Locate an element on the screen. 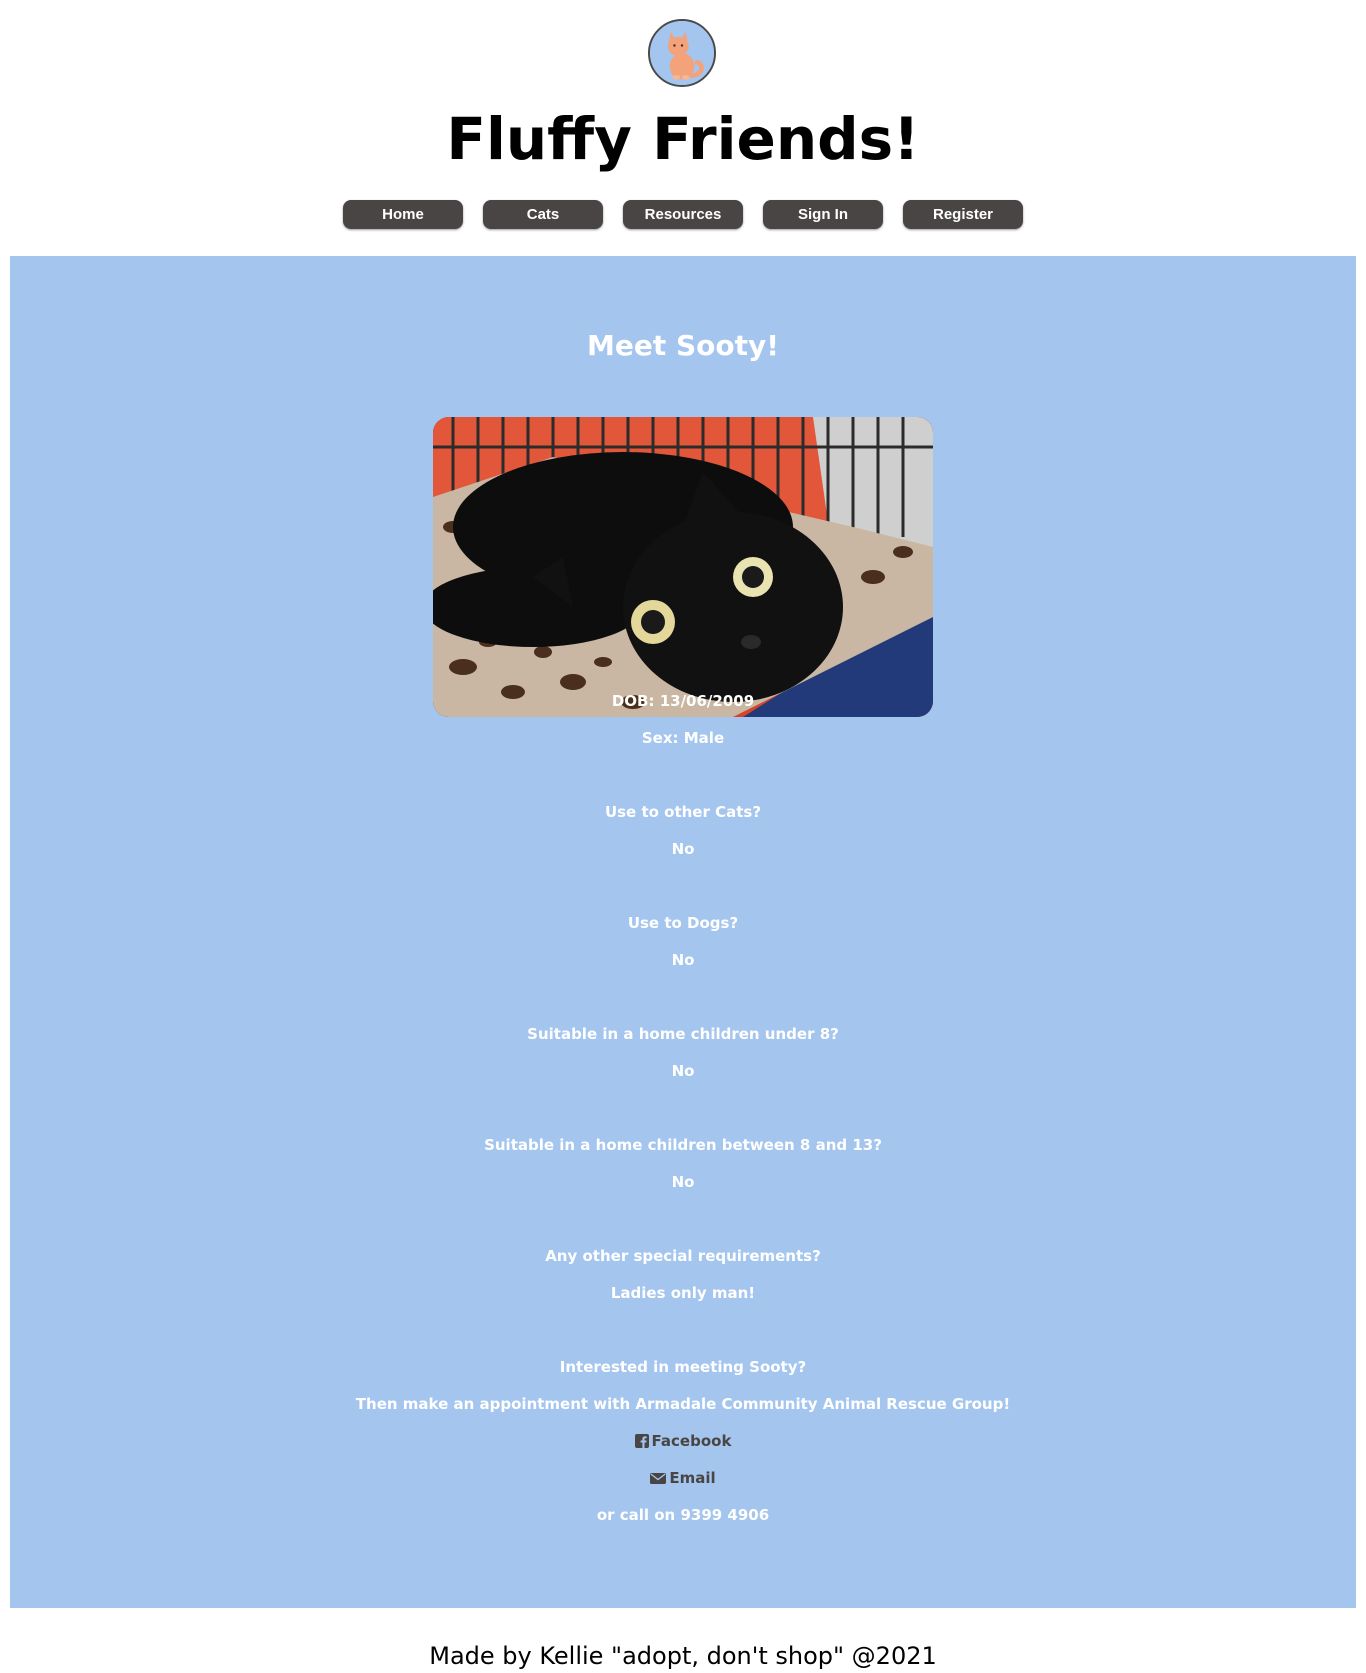 The image size is (1366, 1673). nav-register-button: Register is located at coordinates (963, 214).